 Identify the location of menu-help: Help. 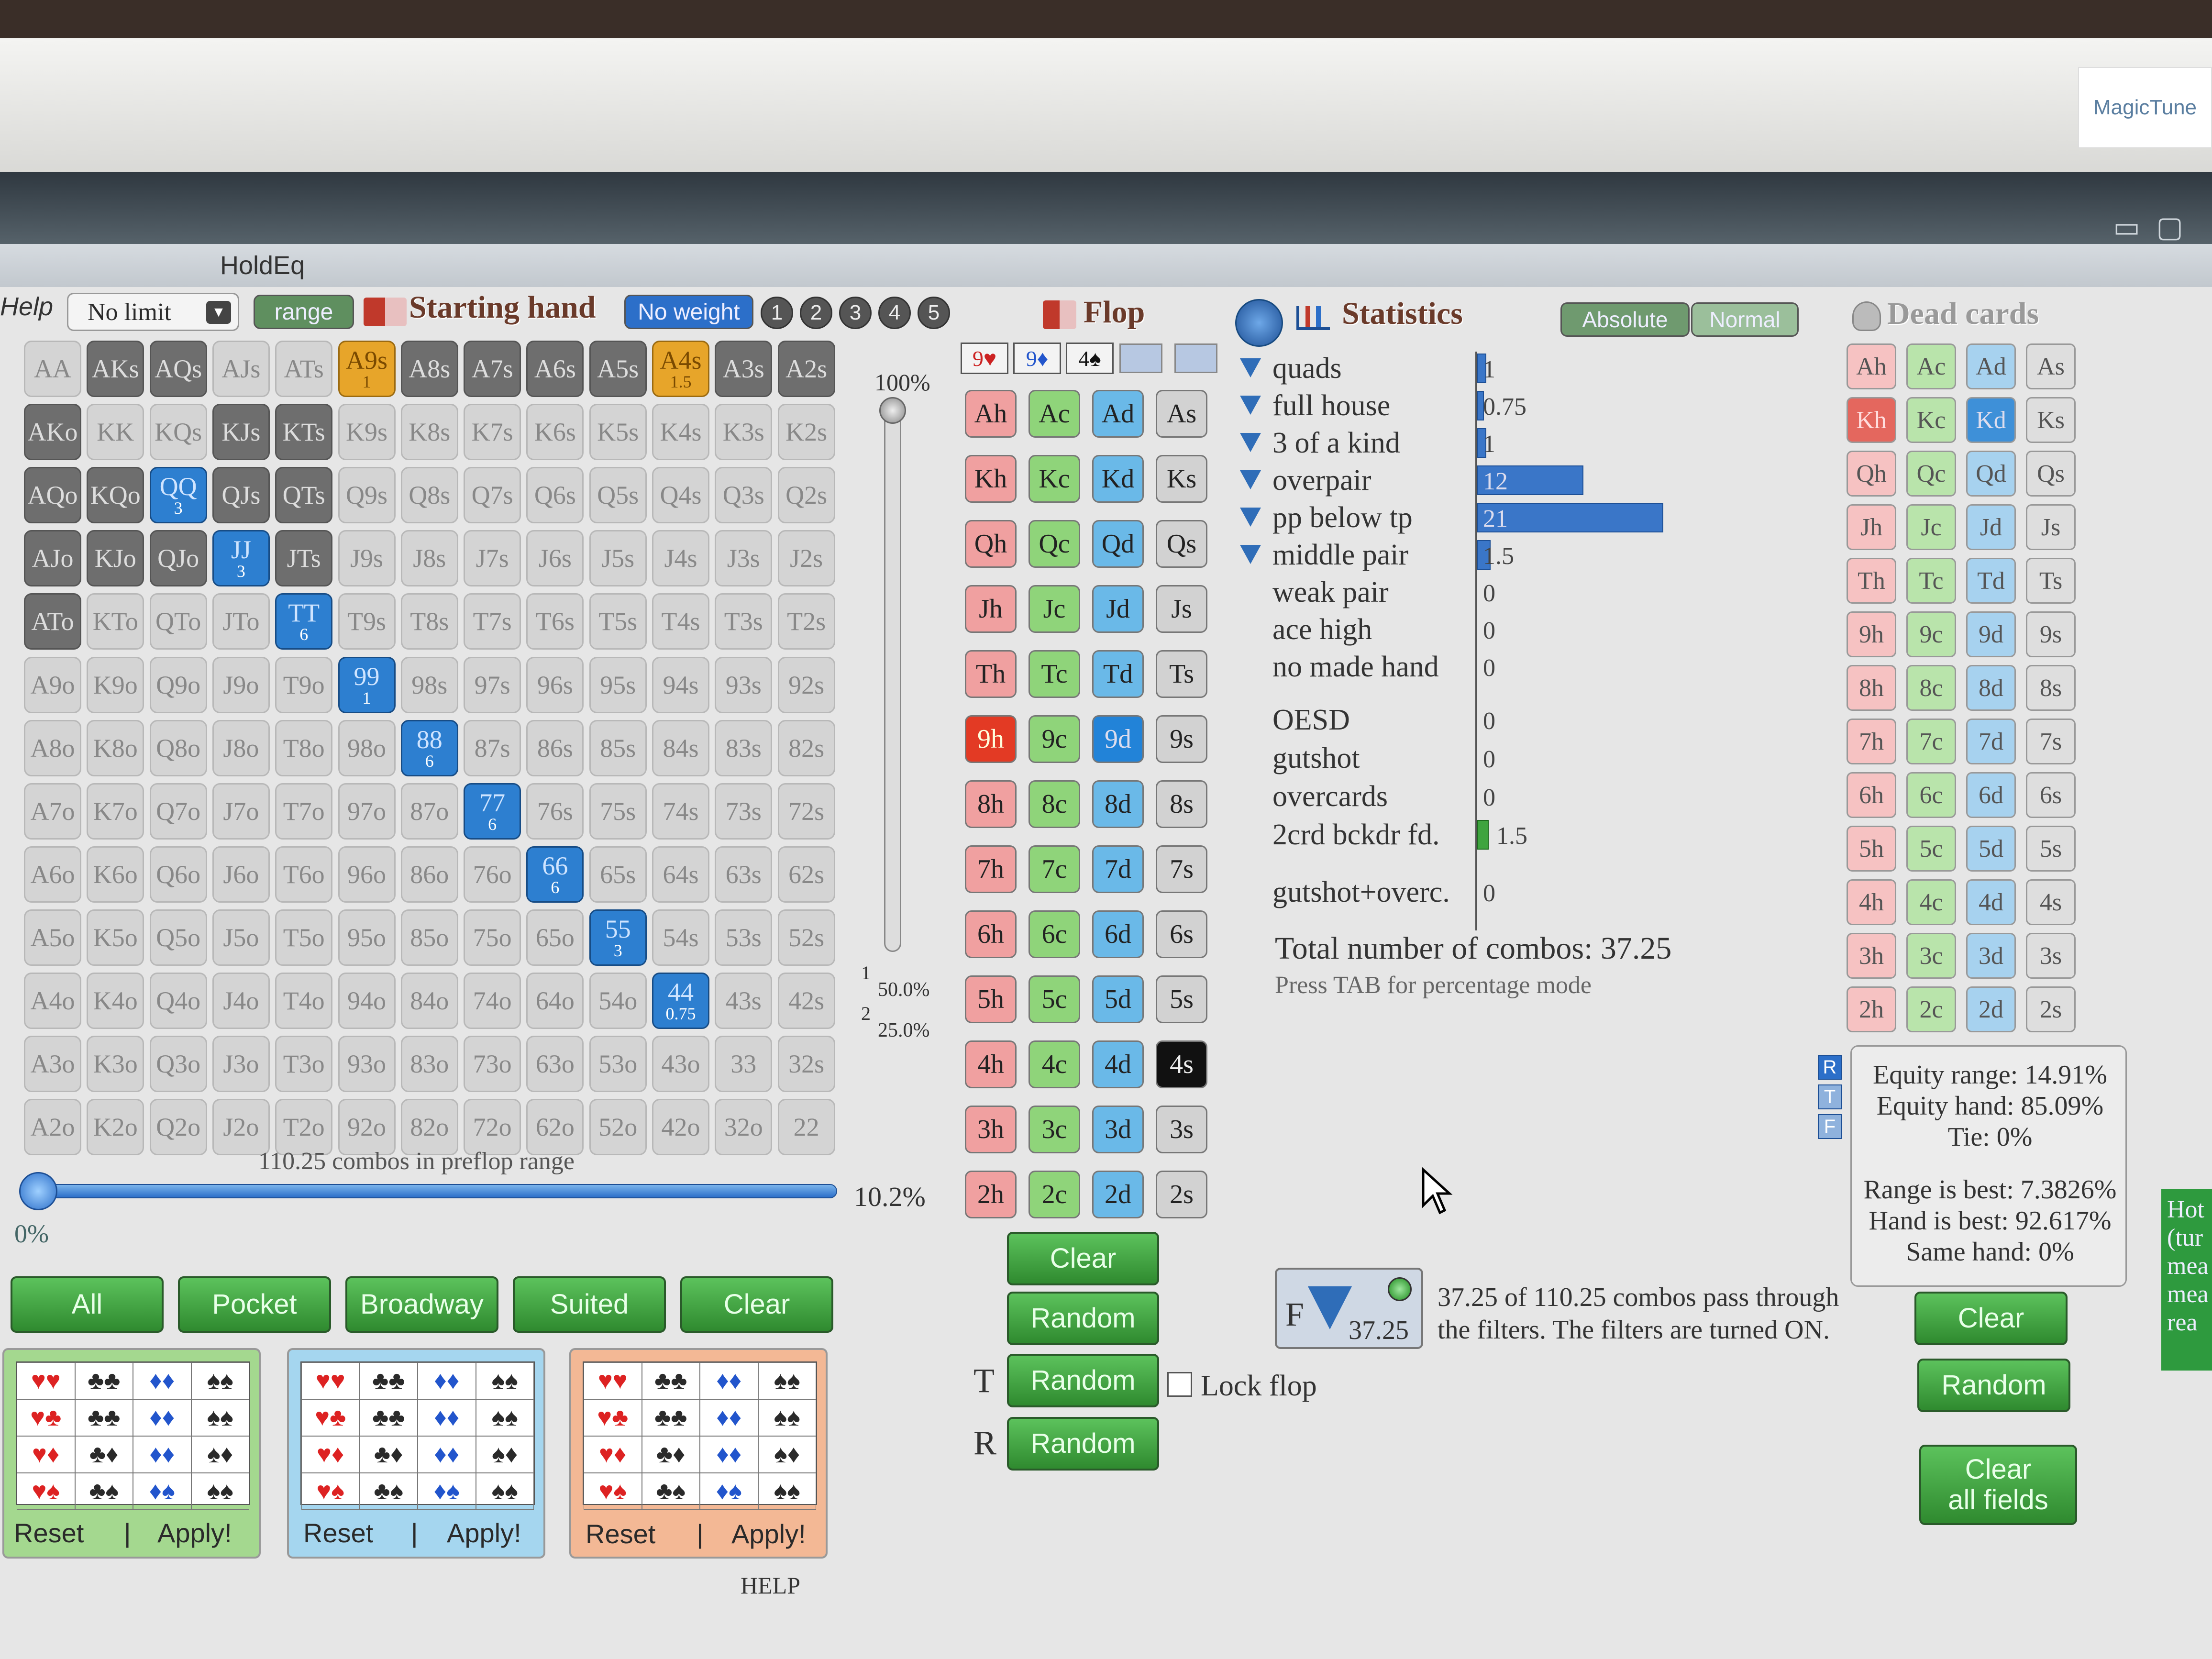
(26, 306).